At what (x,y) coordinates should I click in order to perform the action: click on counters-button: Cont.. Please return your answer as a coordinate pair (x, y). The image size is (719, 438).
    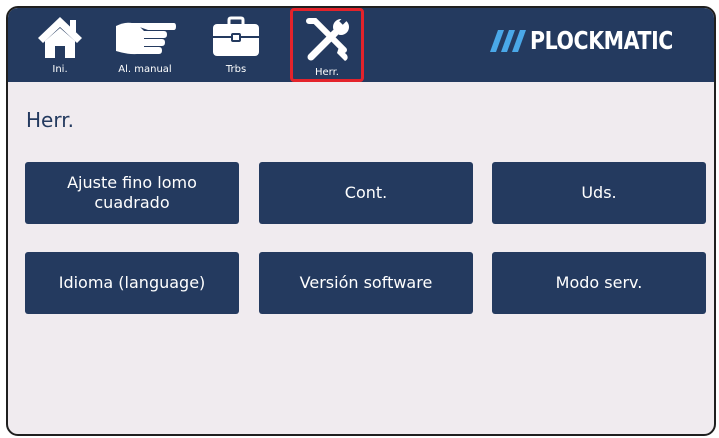
    Looking at the image, I should click on (366, 193).